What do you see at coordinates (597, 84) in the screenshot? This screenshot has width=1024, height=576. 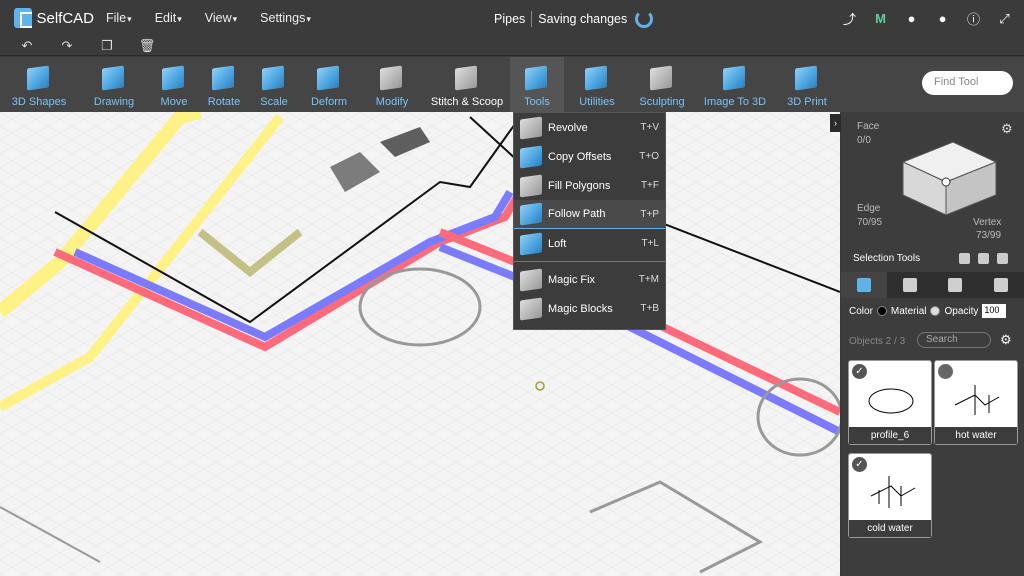 I see `tool-utilities: Utilities` at bounding box center [597, 84].